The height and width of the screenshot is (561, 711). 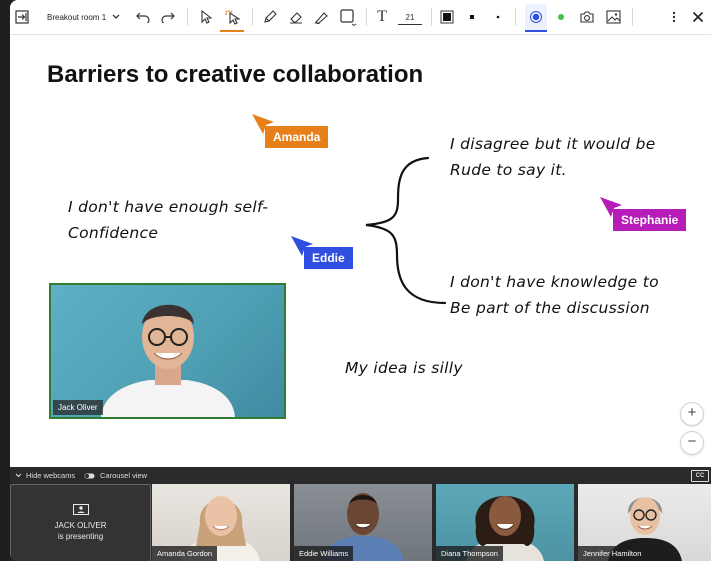 What do you see at coordinates (508, 170) in the screenshot?
I see `note-line: Rude to say it.` at bounding box center [508, 170].